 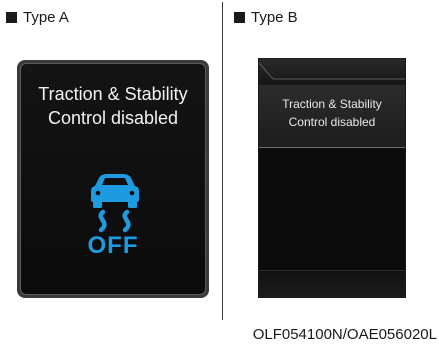 I want to click on traction-control-off-text: OFF, so click(x=113, y=245).